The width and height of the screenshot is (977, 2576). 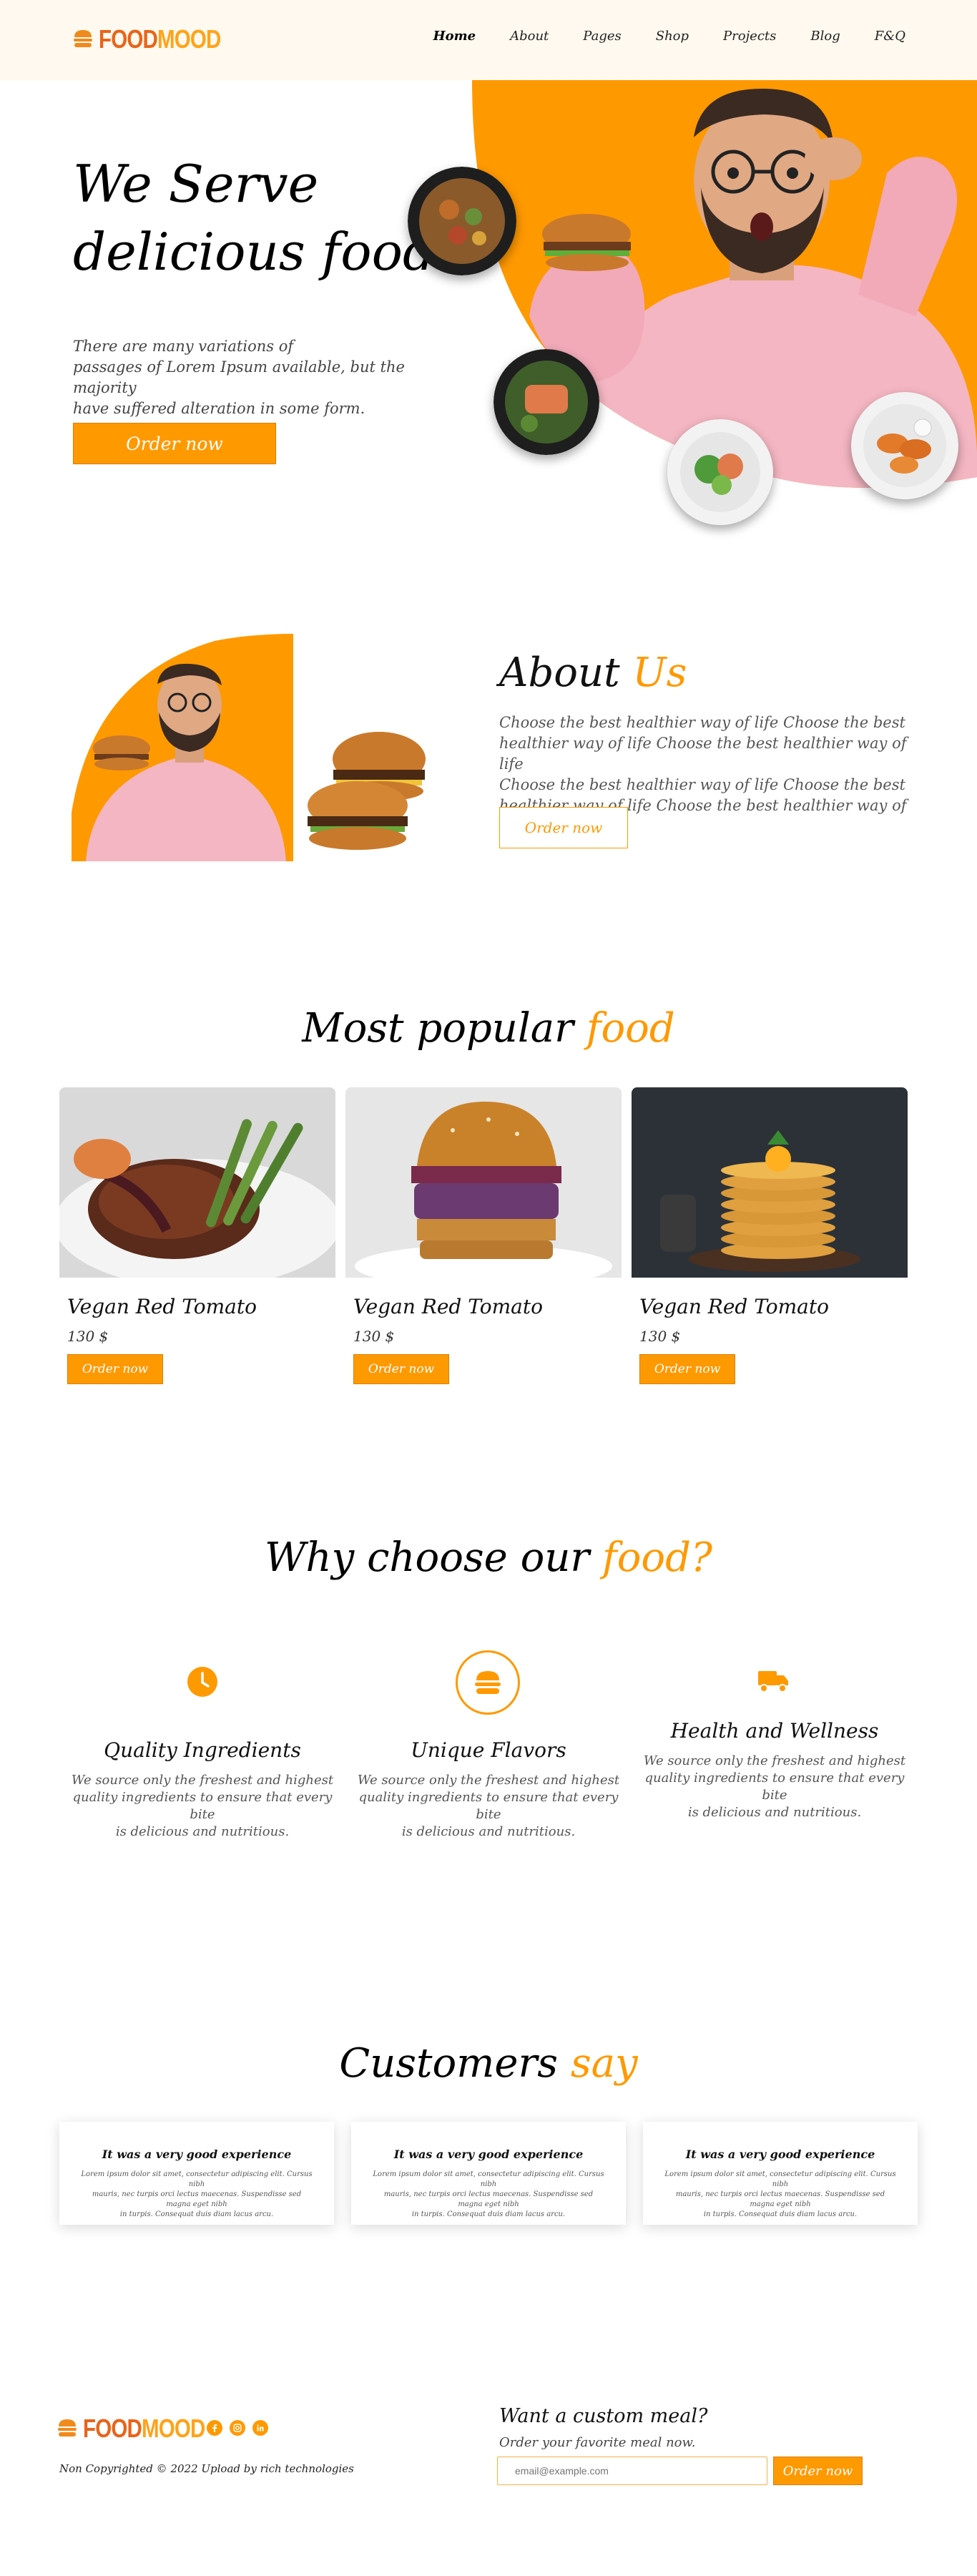 What do you see at coordinates (672, 36) in the screenshot?
I see `nav-shop: Shop` at bounding box center [672, 36].